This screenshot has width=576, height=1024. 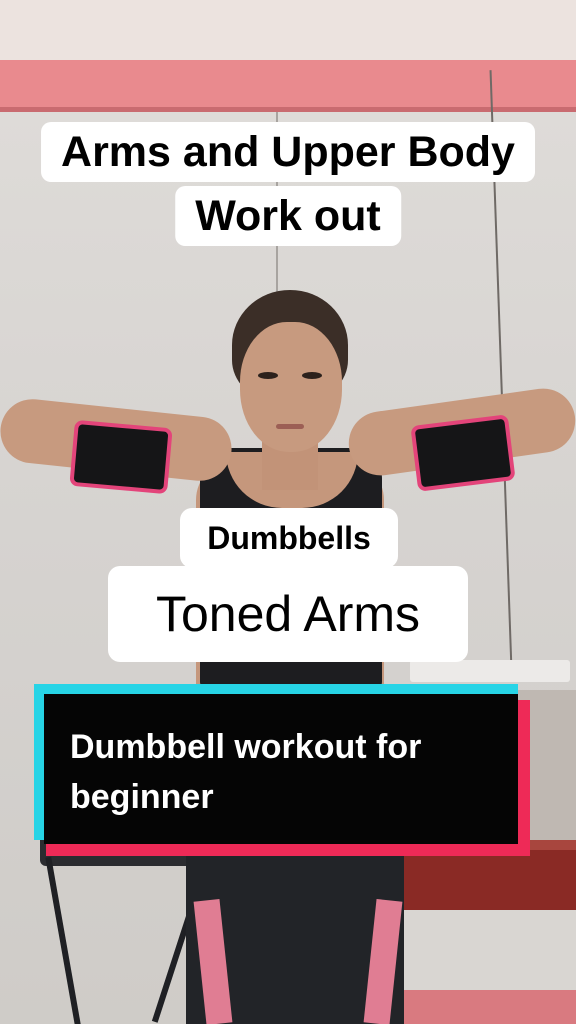 What do you see at coordinates (246, 772) in the screenshot?
I see `sticker-text: Dumbbell workout for beginner` at bounding box center [246, 772].